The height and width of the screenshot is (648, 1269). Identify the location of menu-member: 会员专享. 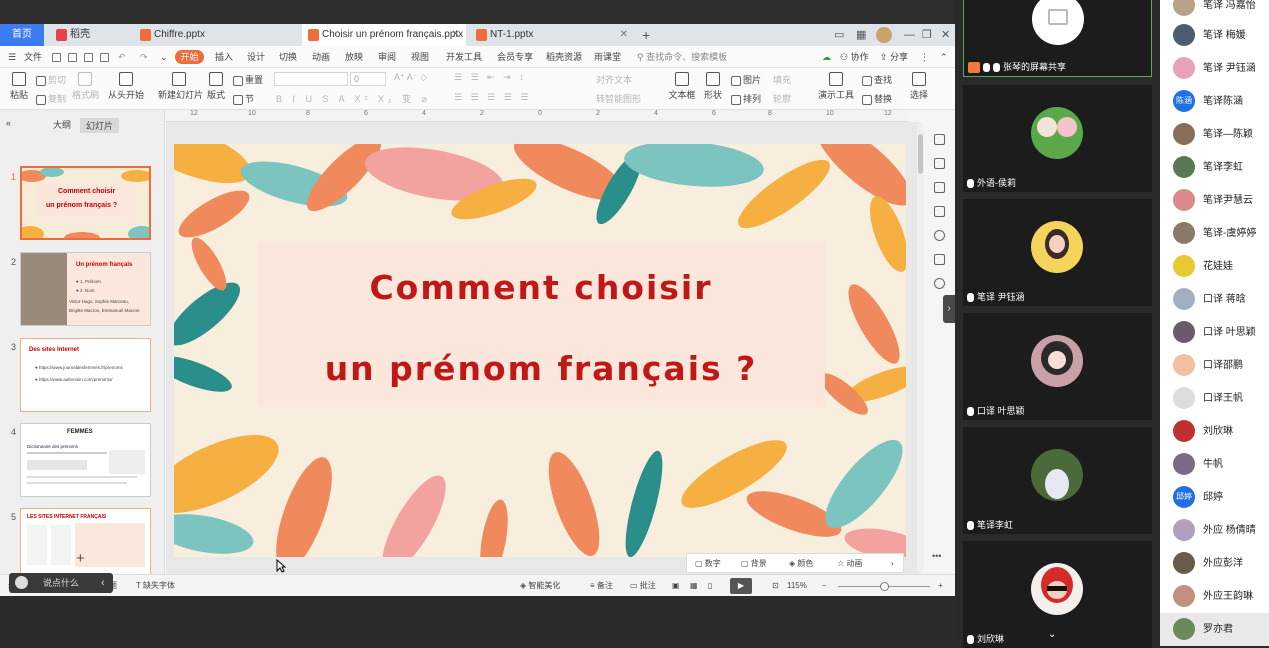
(515, 57).